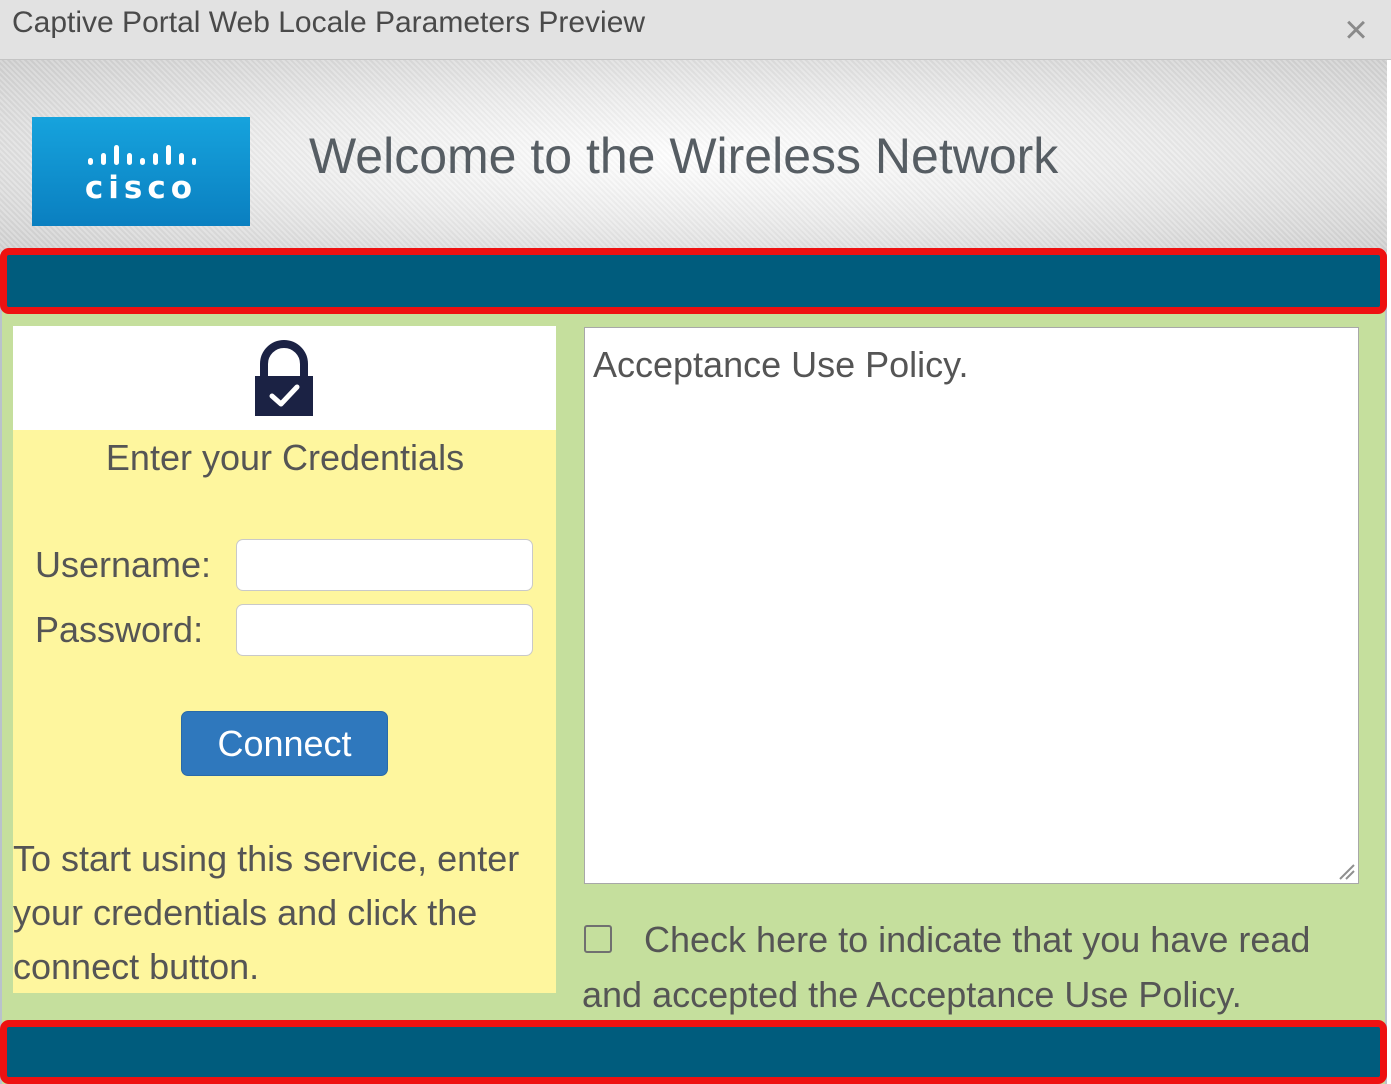 The height and width of the screenshot is (1084, 1391). Describe the element at coordinates (284, 743) in the screenshot. I see `connect-button: Connect` at that location.